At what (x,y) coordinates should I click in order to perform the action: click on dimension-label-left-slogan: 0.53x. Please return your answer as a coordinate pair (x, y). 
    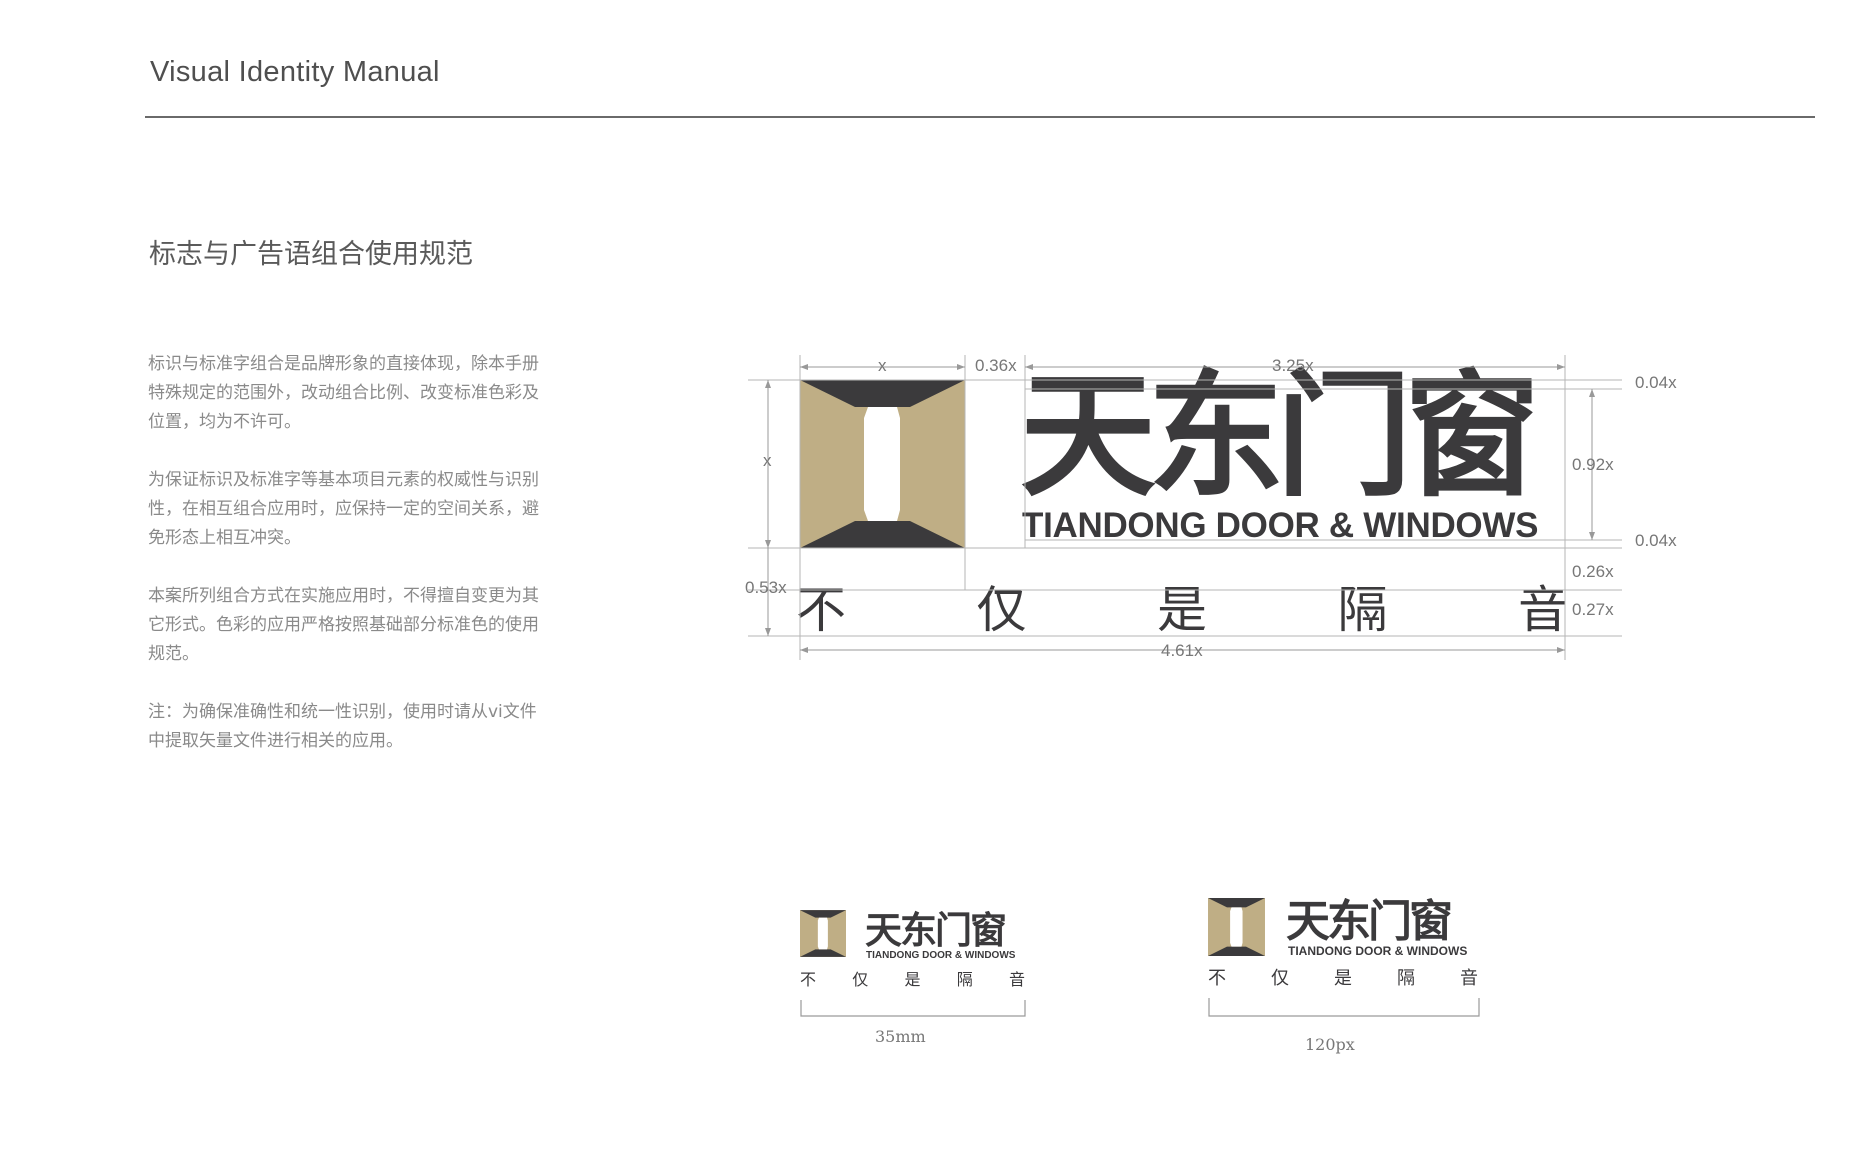
    Looking at the image, I should click on (766, 587).